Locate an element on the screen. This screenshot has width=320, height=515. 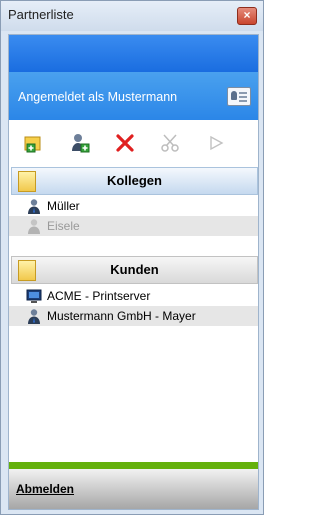
contact-name: ACME - Printserver is located at coordinates (99, 296).